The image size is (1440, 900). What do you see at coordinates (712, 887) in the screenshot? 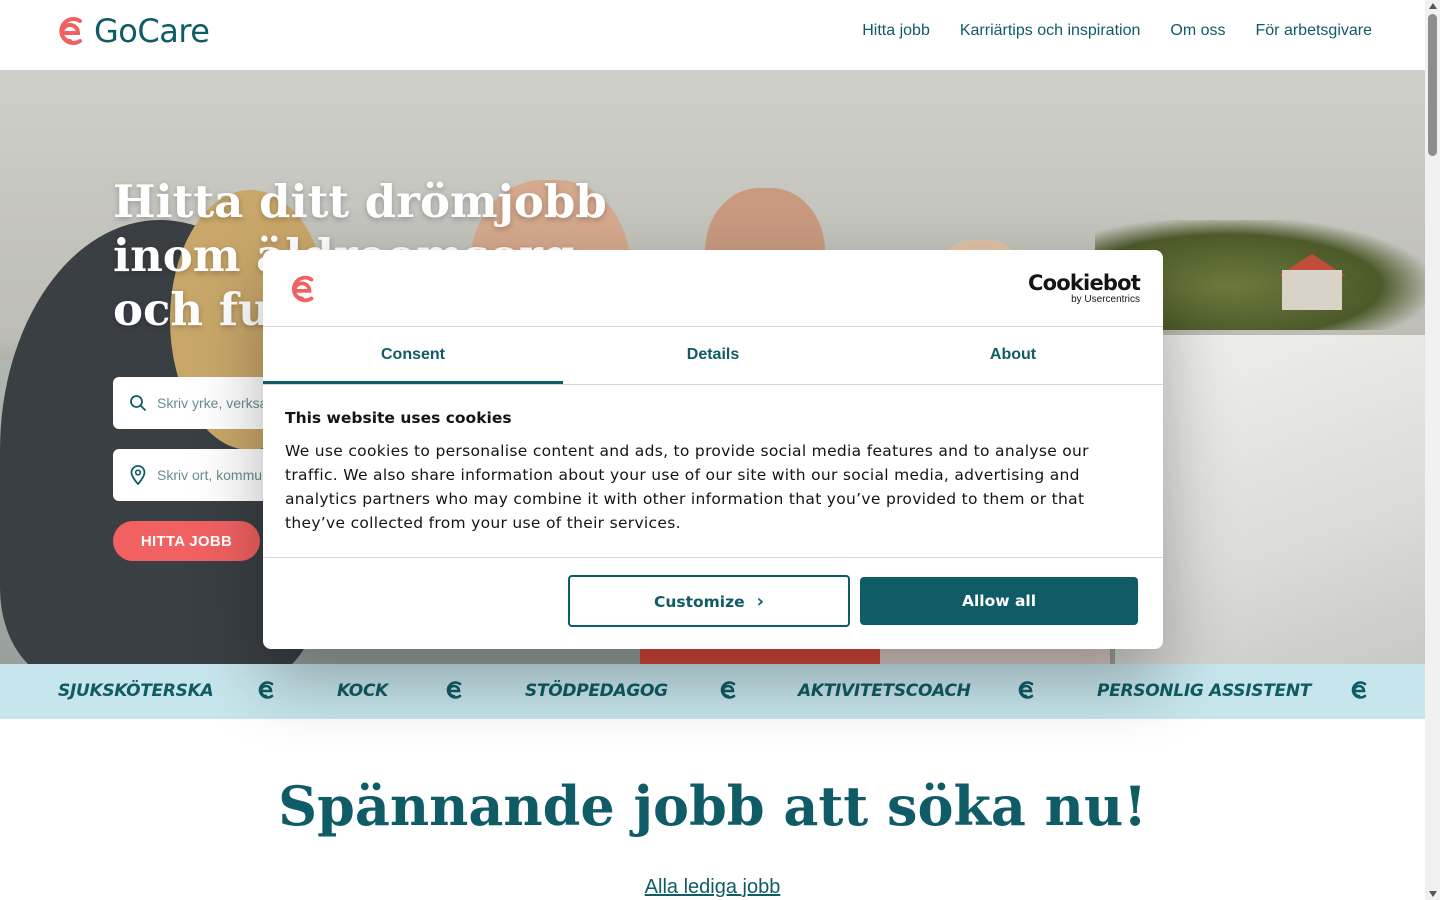
I see `all-jobs-link: Alla lediga jobb` at bounding box center [712, 887].